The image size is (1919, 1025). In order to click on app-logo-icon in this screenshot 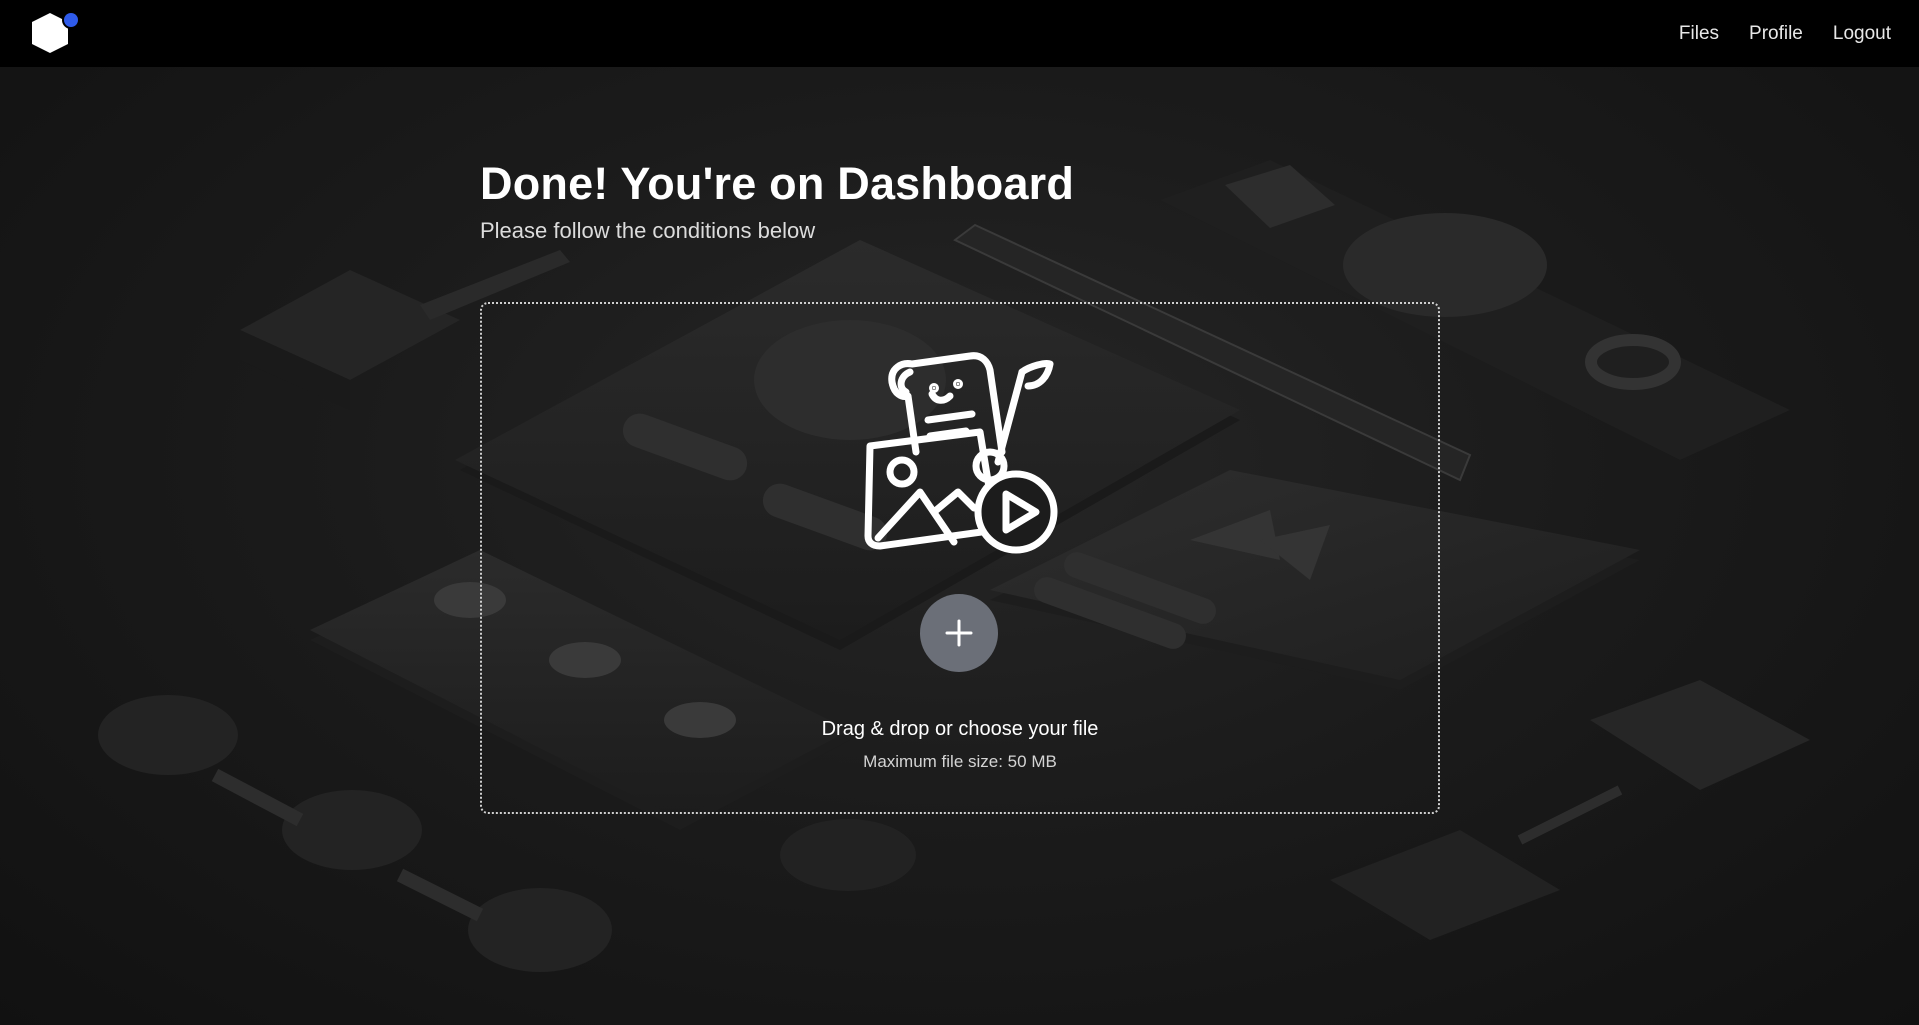, I will do `click(56, 33)`.